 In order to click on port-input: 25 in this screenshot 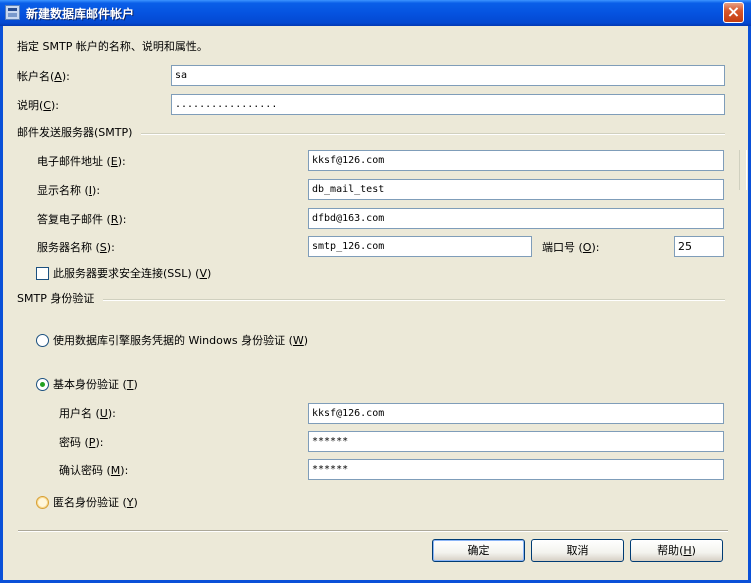, I will do `click(699, 246)`.